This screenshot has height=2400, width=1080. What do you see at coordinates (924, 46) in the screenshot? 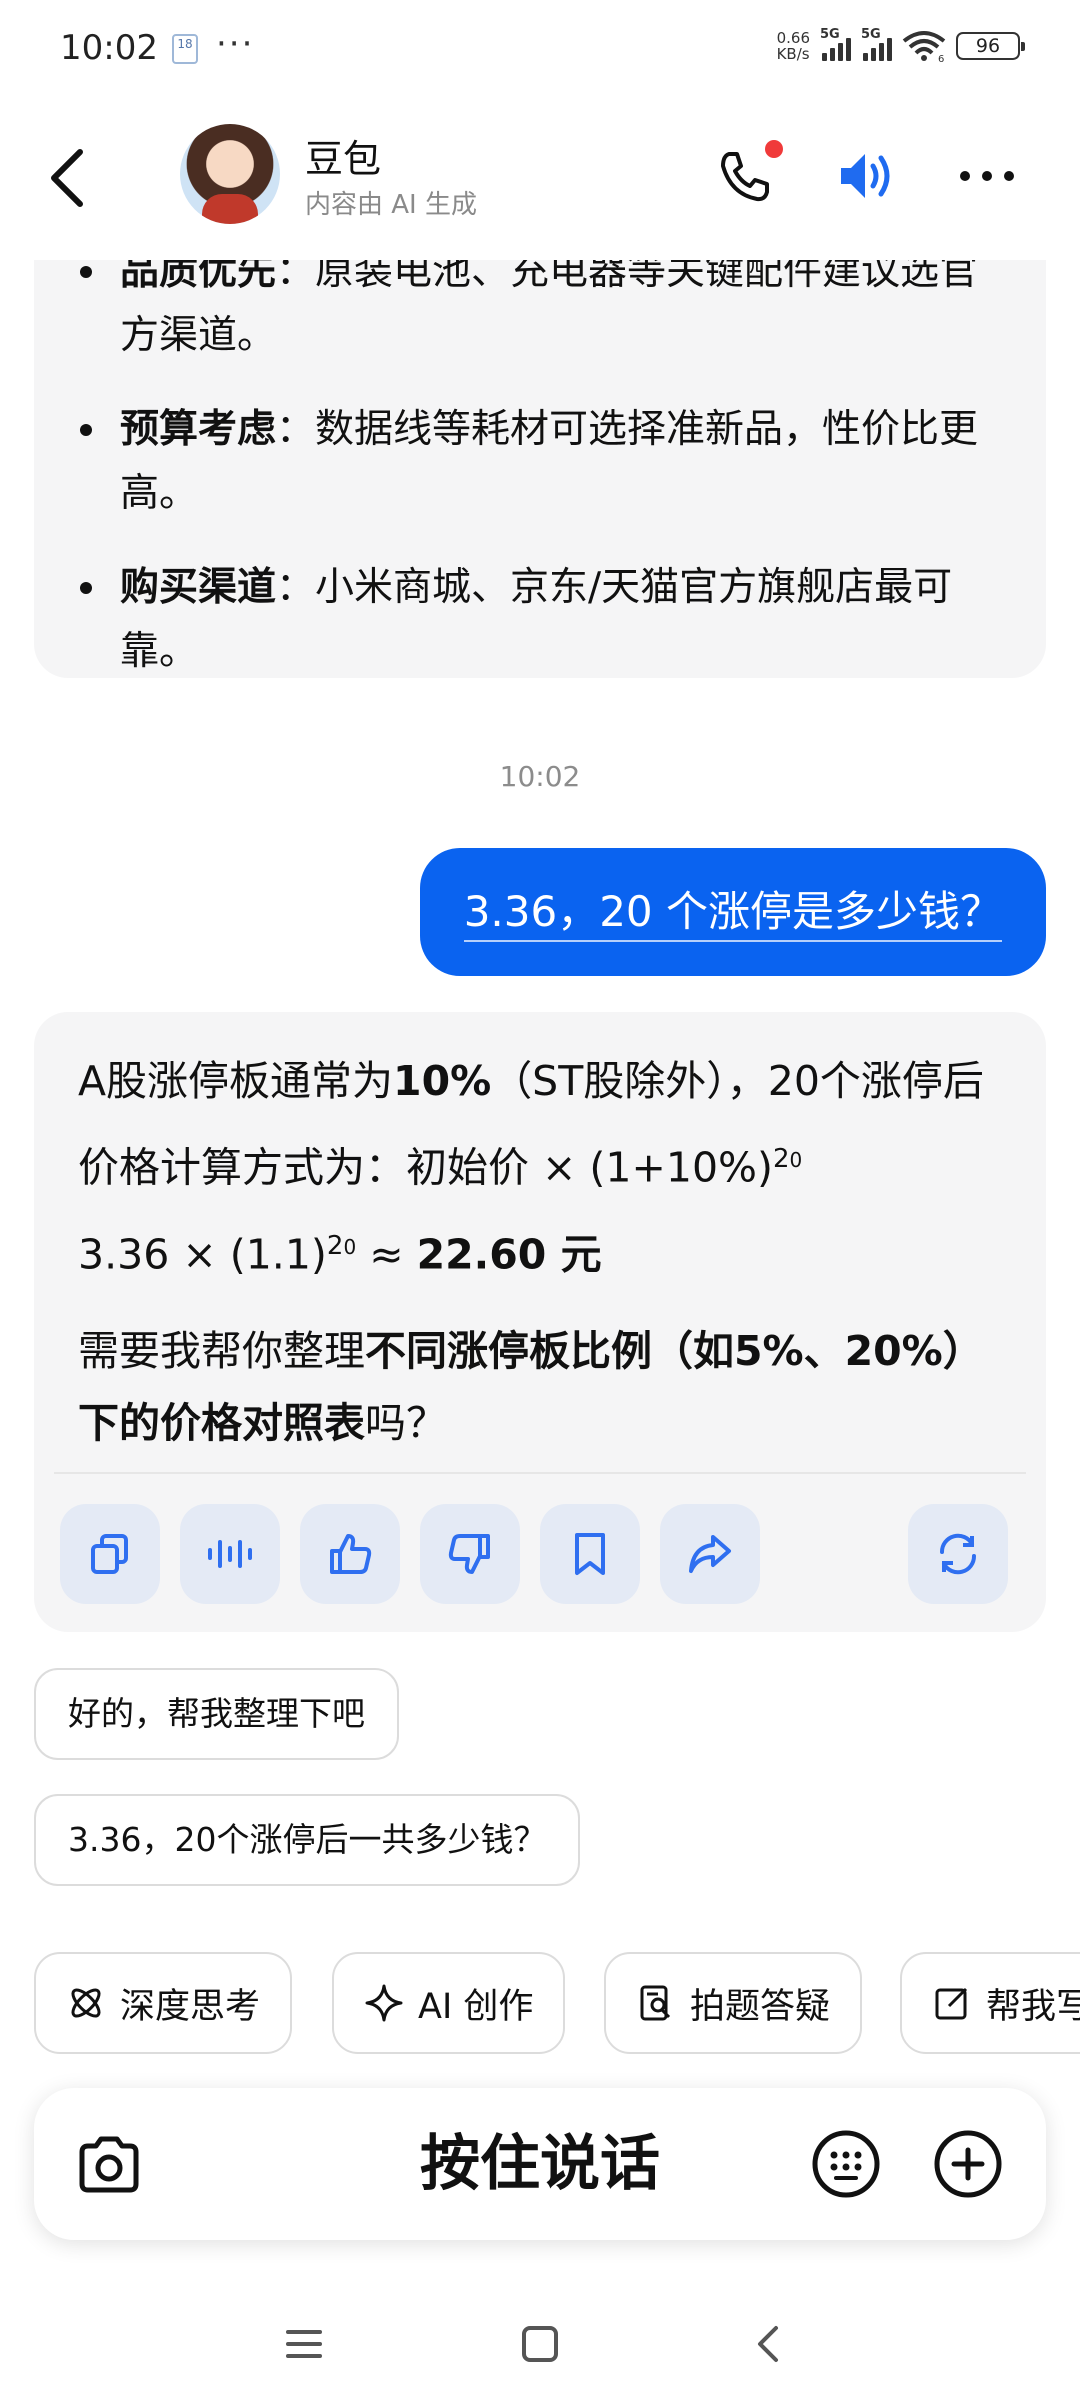
I see `wifi-icon: 6` at bounding box center [924, 46].